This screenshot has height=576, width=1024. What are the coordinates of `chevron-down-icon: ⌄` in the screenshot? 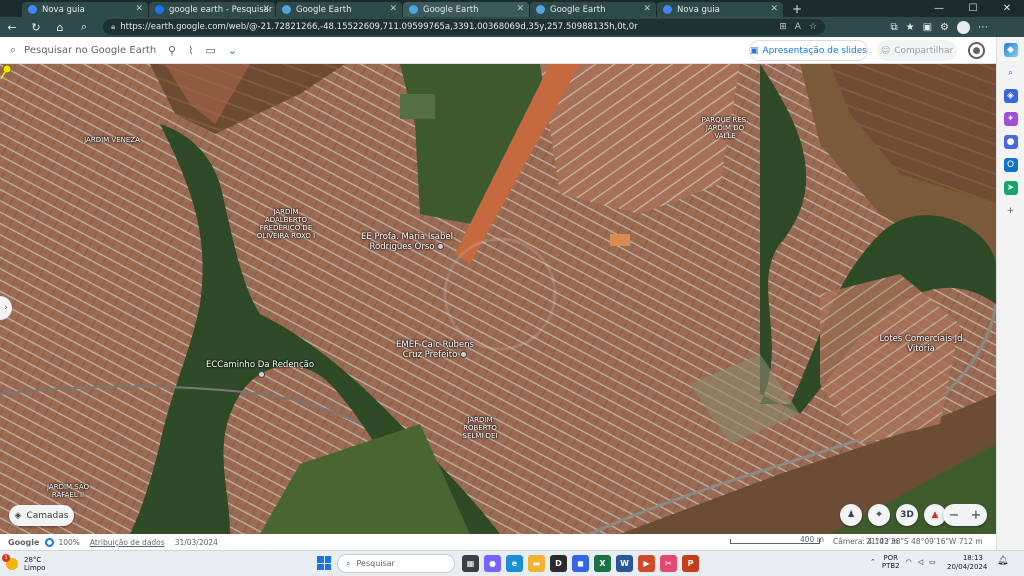 It's located at (232, 50).